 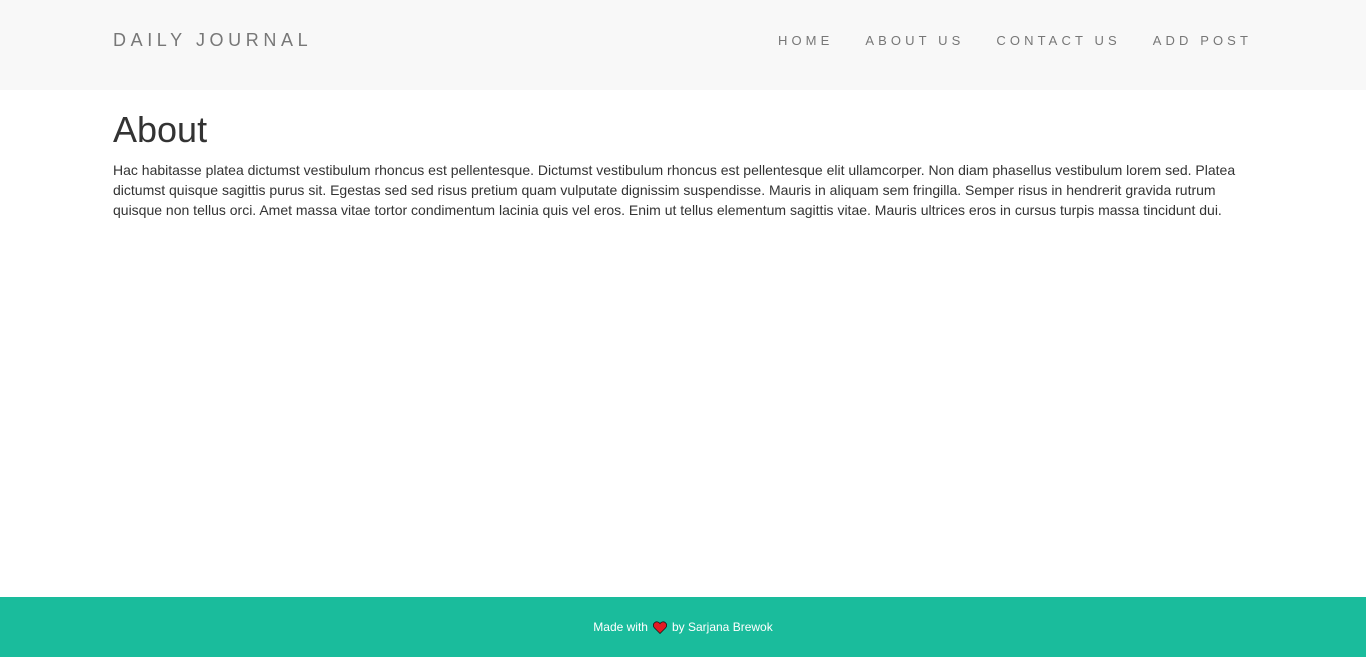 I want to click on nav-link-home: HOME, so click(x=805, y=40).